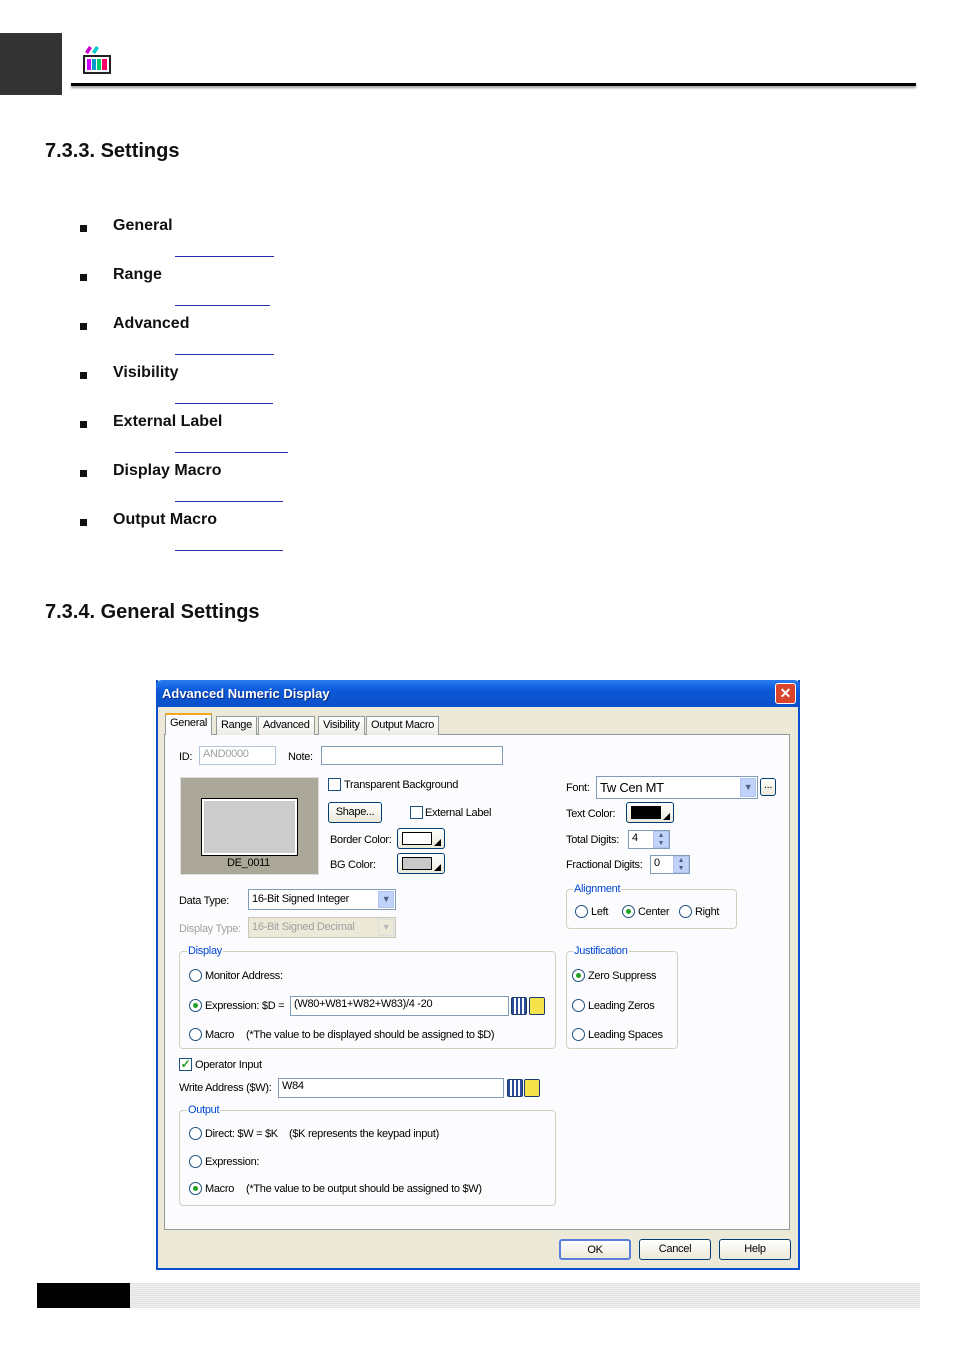 The height and width of the screenshot is (1350, 954). I want to click on output-direct-label: Direct: $W = $K, so click(241, 1134).